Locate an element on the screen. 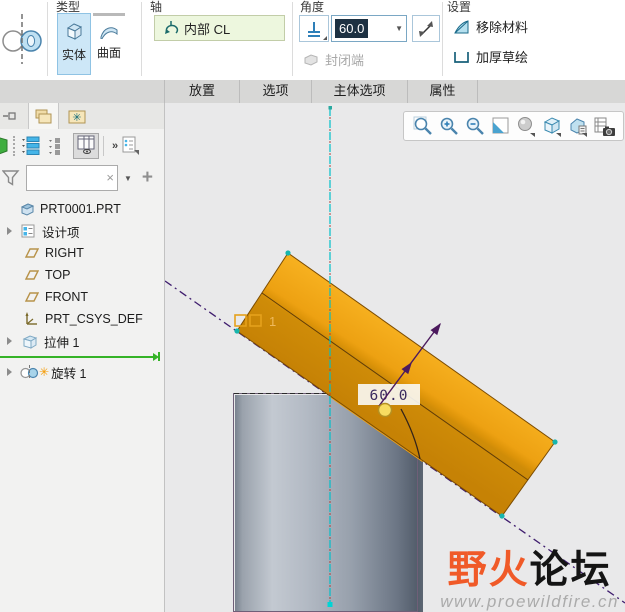  pending-regenerate-icon: ✳ is located at coordinates (44, 372).